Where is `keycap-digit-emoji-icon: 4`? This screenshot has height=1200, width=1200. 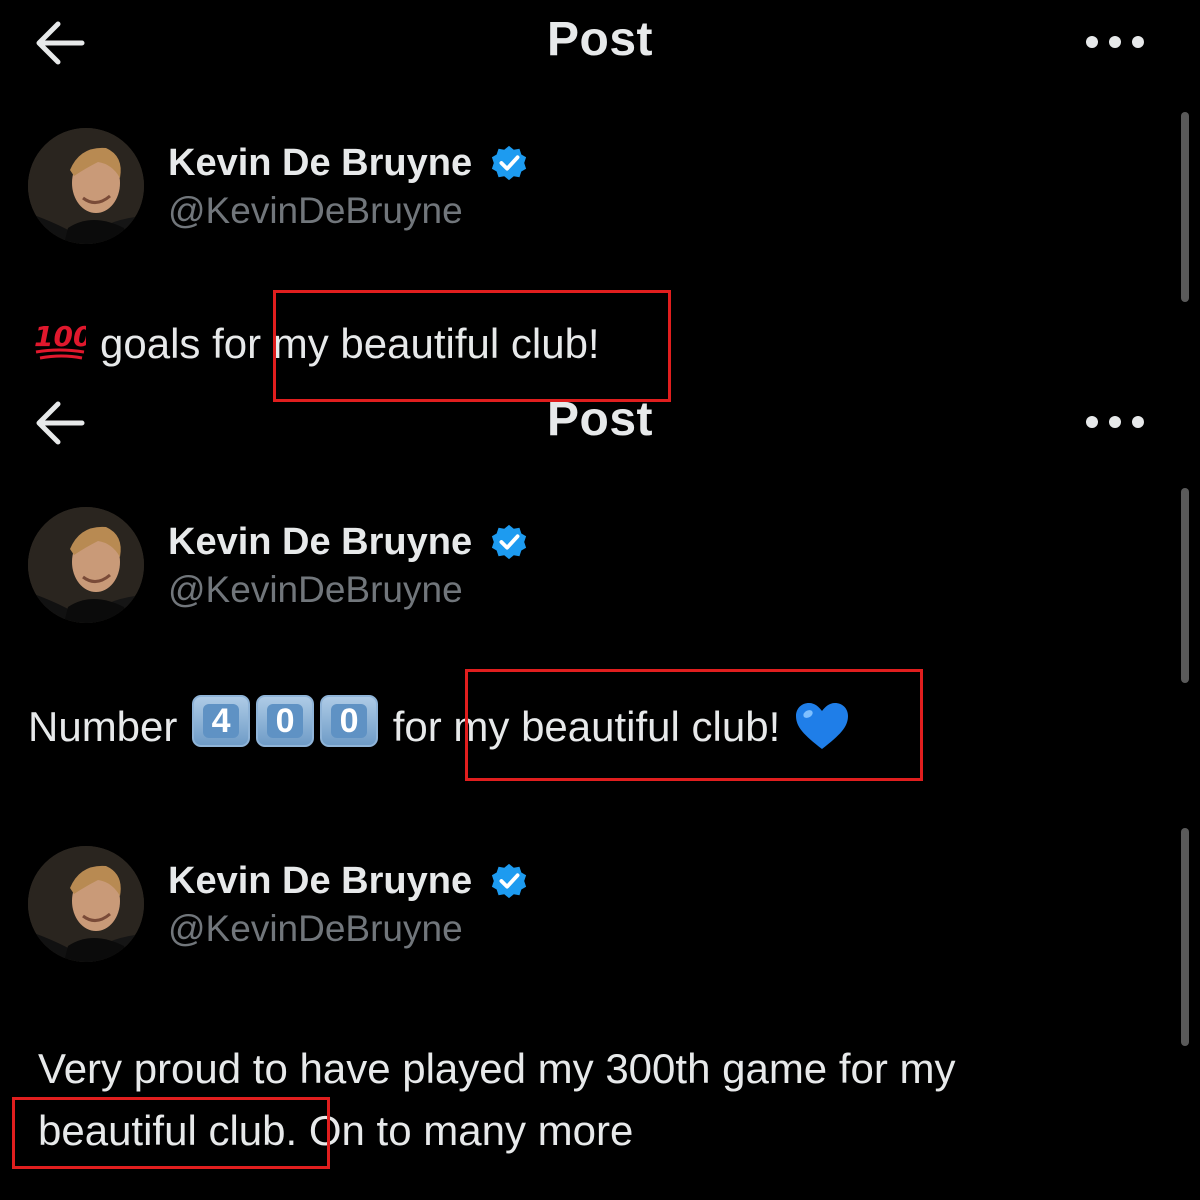 keycap-digit-emoji-icon: 4 is located at coordinates (221, 721).